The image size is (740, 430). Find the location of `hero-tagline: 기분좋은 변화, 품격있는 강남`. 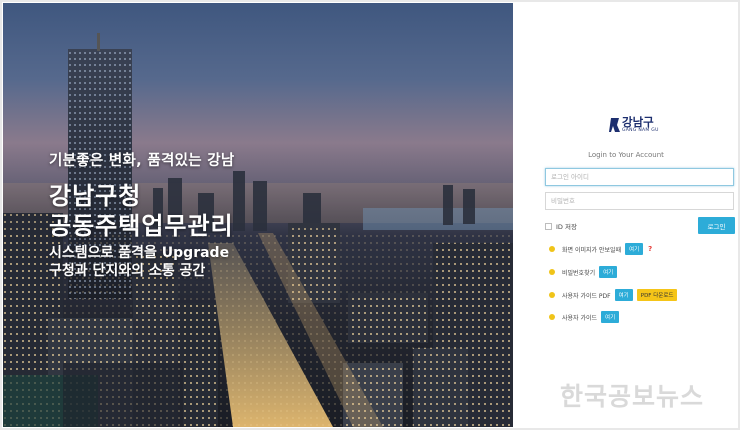

hero-tagline: 기분좋은 변화, 품격있는 강남 is located at coordinates (142, 161).